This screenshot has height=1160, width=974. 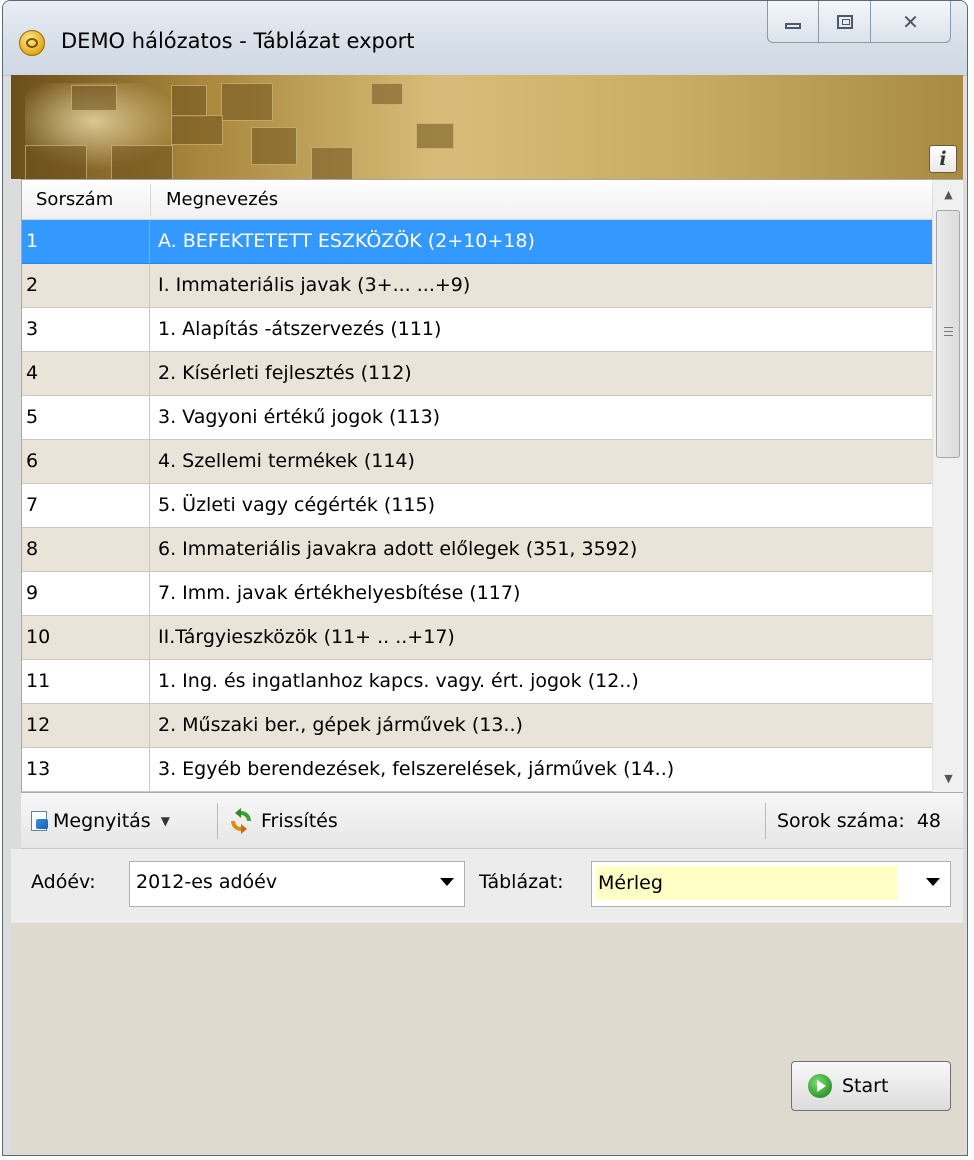 What do you see at coordinates (86, 725) in the screenshot?
I see `cell-sorszam: 12` at bounding box center [86, 725].